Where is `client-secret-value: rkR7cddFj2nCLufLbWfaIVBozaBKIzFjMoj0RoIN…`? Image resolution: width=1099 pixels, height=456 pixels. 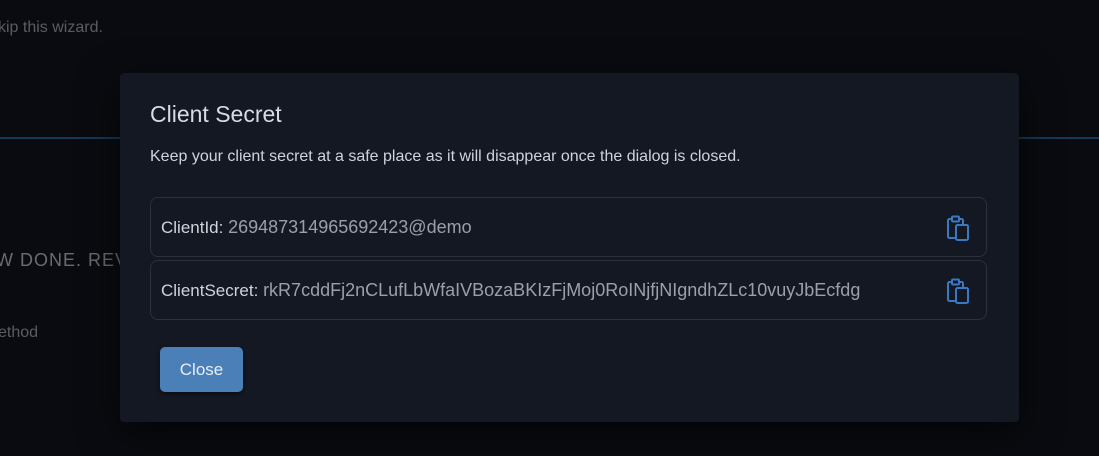
client-secret-value: rkR7cddFj2nCLufLbWfaIVBozaBKIzFjMoj0RoIN… is located at coordinates (562, 290).